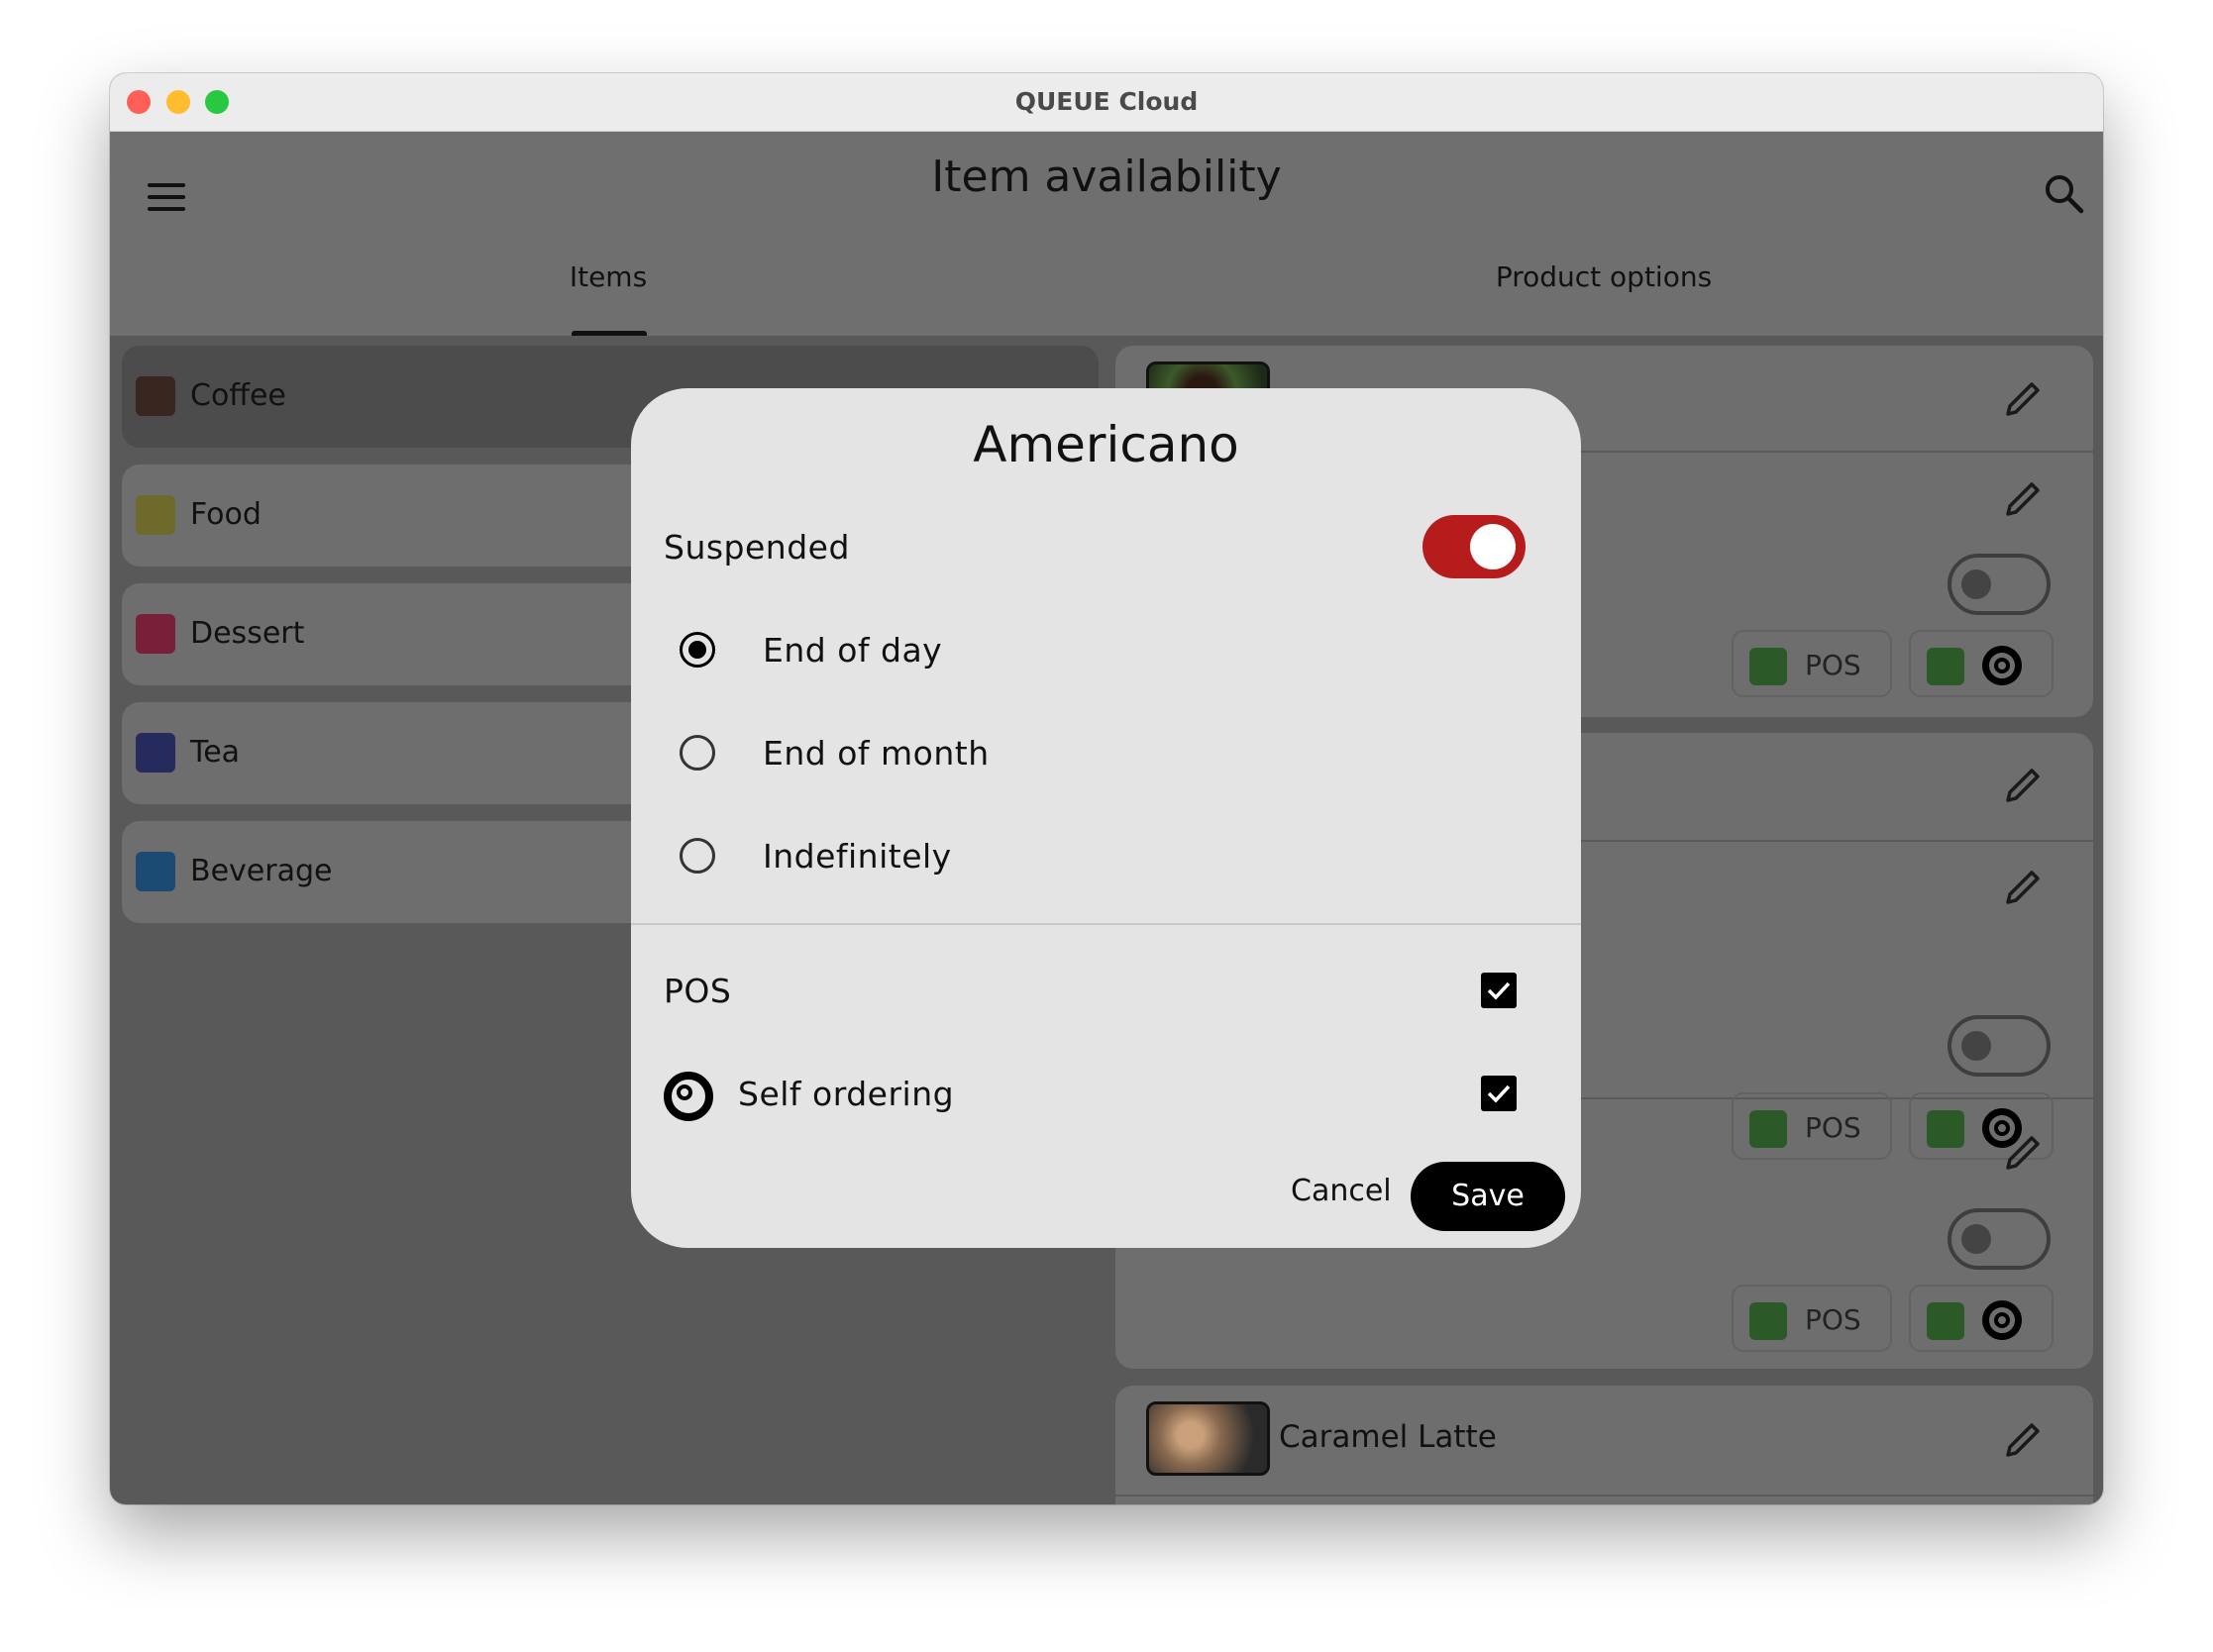  I want to click on self-ordering-checkbox, so click(1499, 1094).